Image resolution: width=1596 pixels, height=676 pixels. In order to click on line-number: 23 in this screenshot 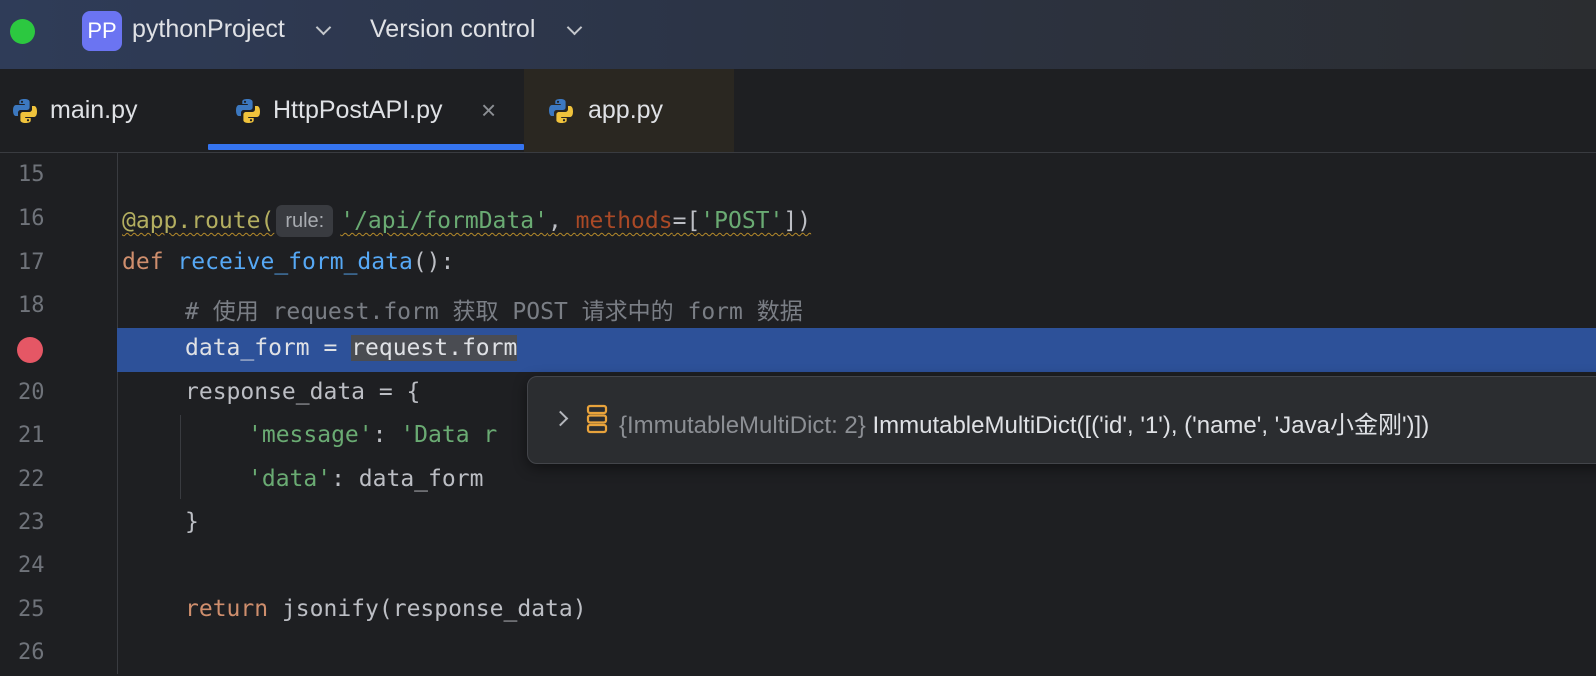, I will do `click(31, 522)`.